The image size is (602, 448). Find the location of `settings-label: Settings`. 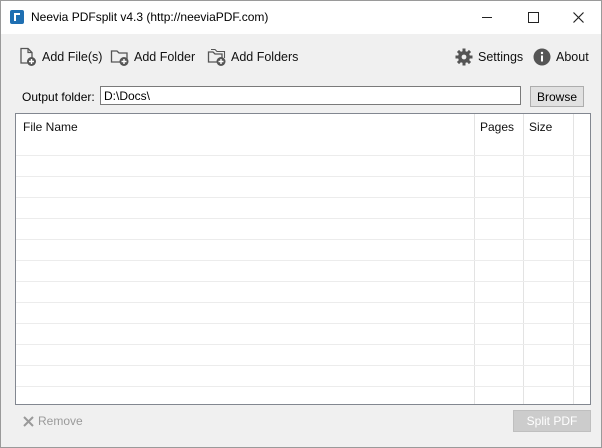

settings-label: Settings is located at coordinates (501, 57).